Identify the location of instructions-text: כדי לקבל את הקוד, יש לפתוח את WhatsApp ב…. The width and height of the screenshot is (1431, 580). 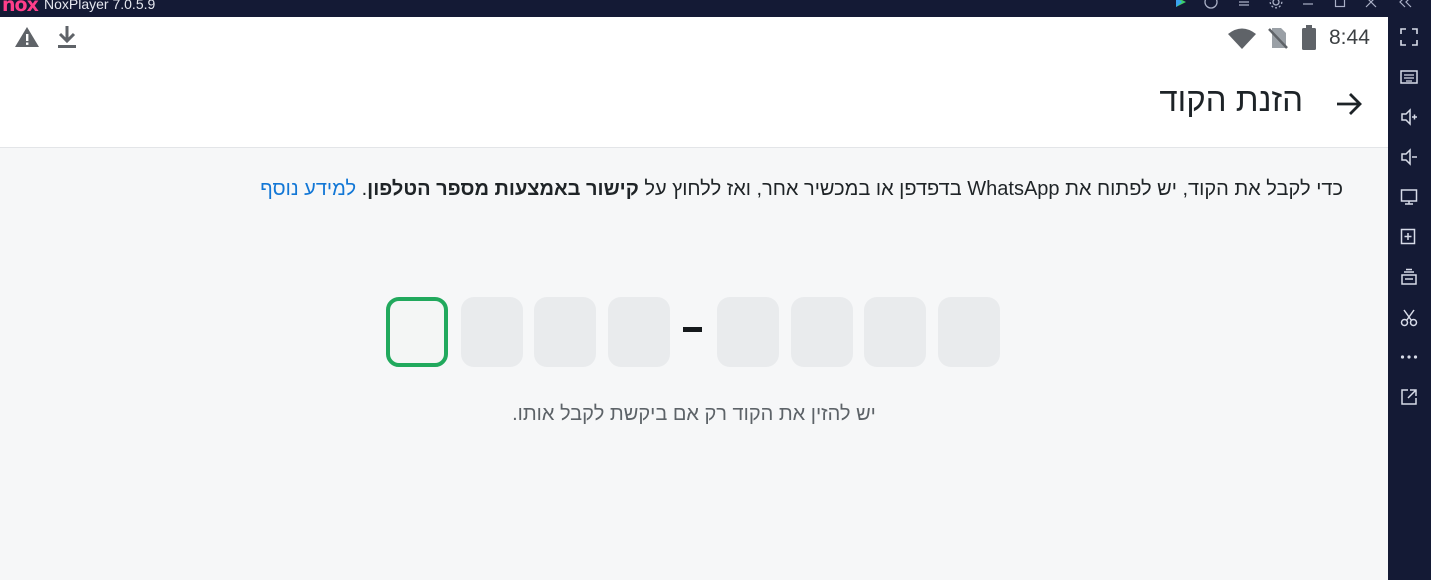
(801, 189).